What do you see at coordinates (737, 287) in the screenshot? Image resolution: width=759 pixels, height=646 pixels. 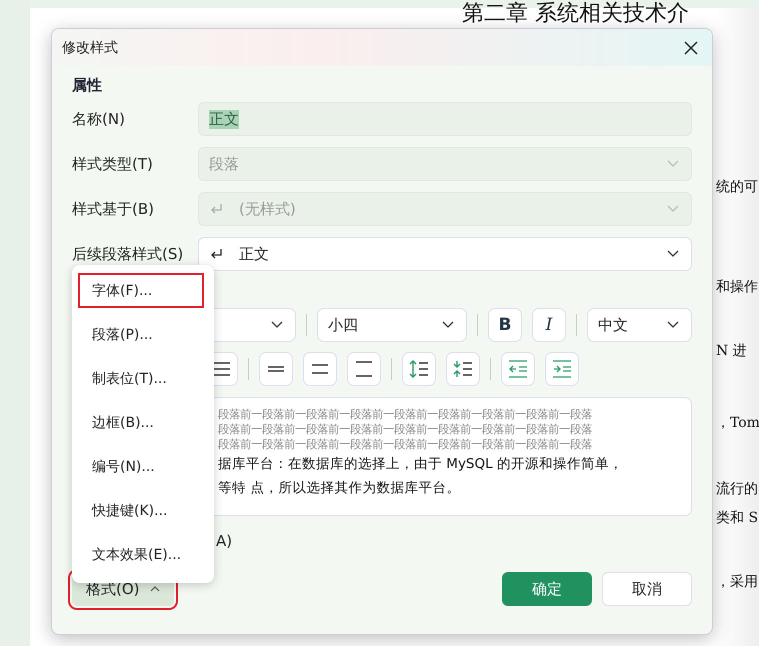 I see `document-text: 和操作` at bounding box center [737, 287].